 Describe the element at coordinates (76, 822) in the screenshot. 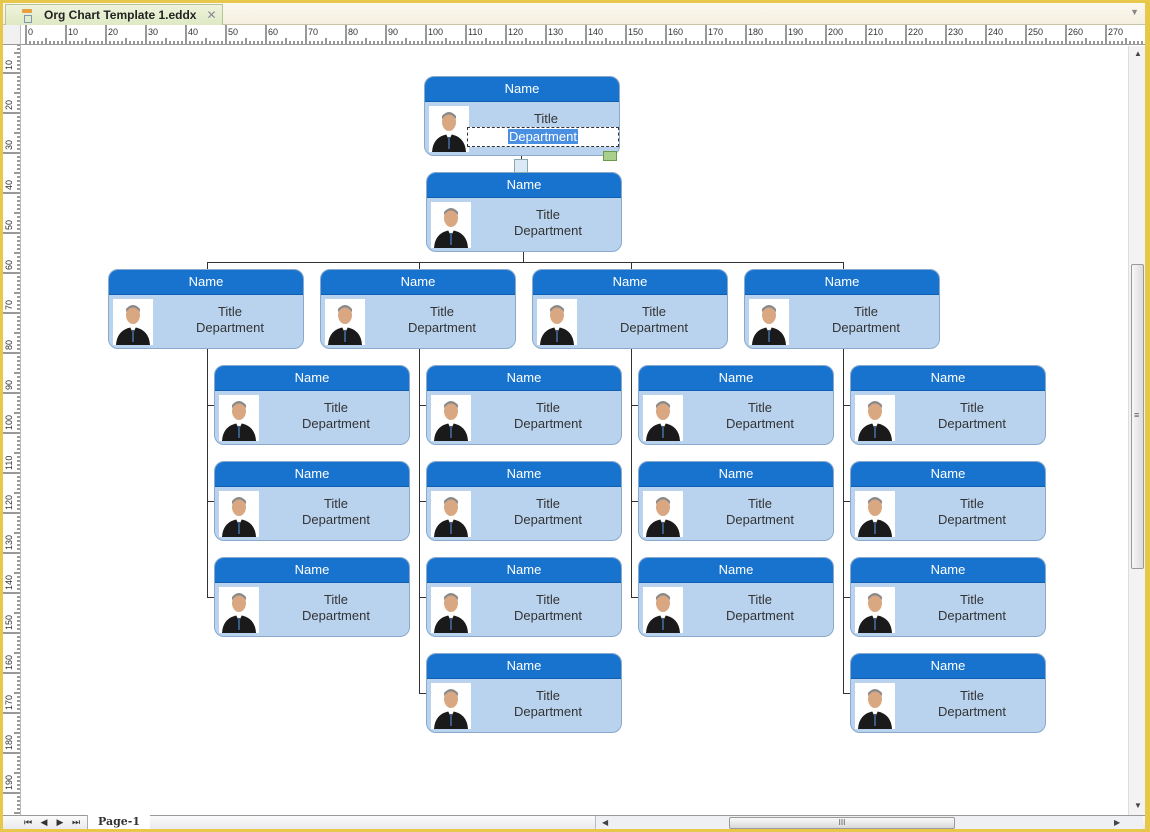

I see `last-page-icon: ⏭` at that location.